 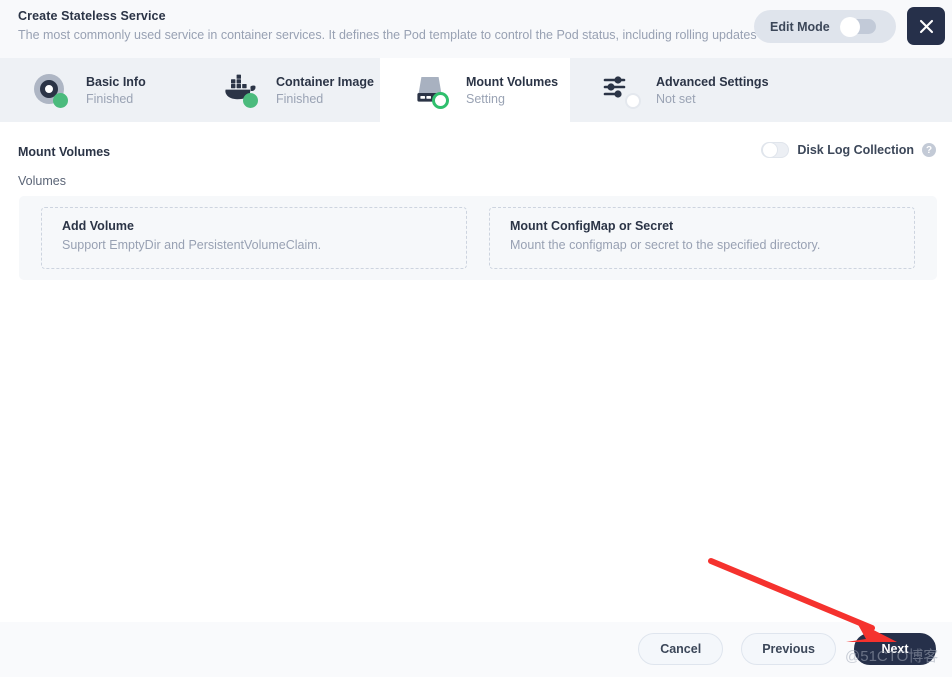 I want to click on disc-icon, so click(x=52, y=90).